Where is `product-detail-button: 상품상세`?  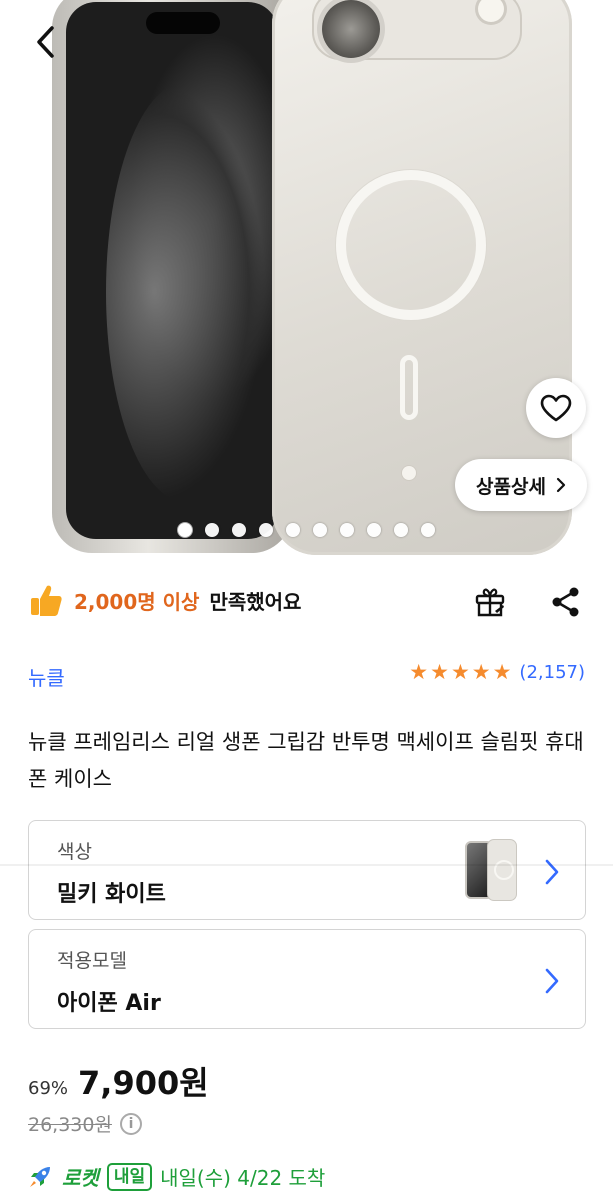
product-detail-button: 상품상세 is located at coordinates (521, 485).